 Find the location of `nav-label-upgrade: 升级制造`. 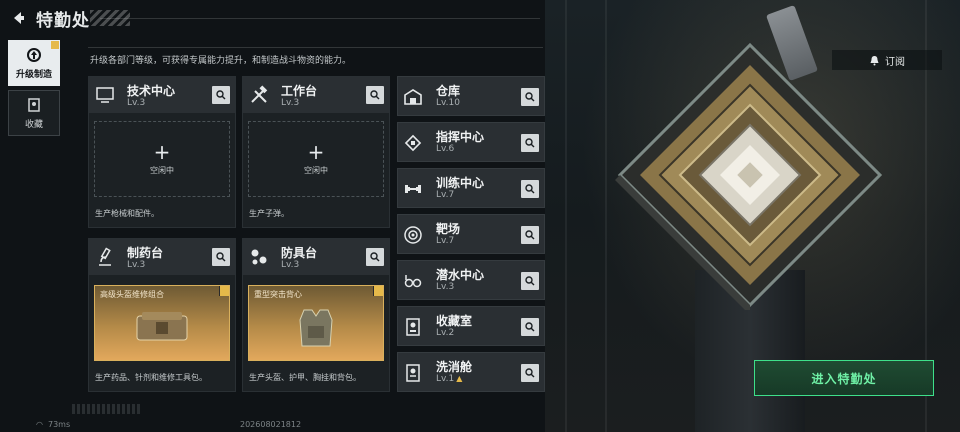

nav-label-upgrade: 升级制造 is located at coordinates (33, 74).